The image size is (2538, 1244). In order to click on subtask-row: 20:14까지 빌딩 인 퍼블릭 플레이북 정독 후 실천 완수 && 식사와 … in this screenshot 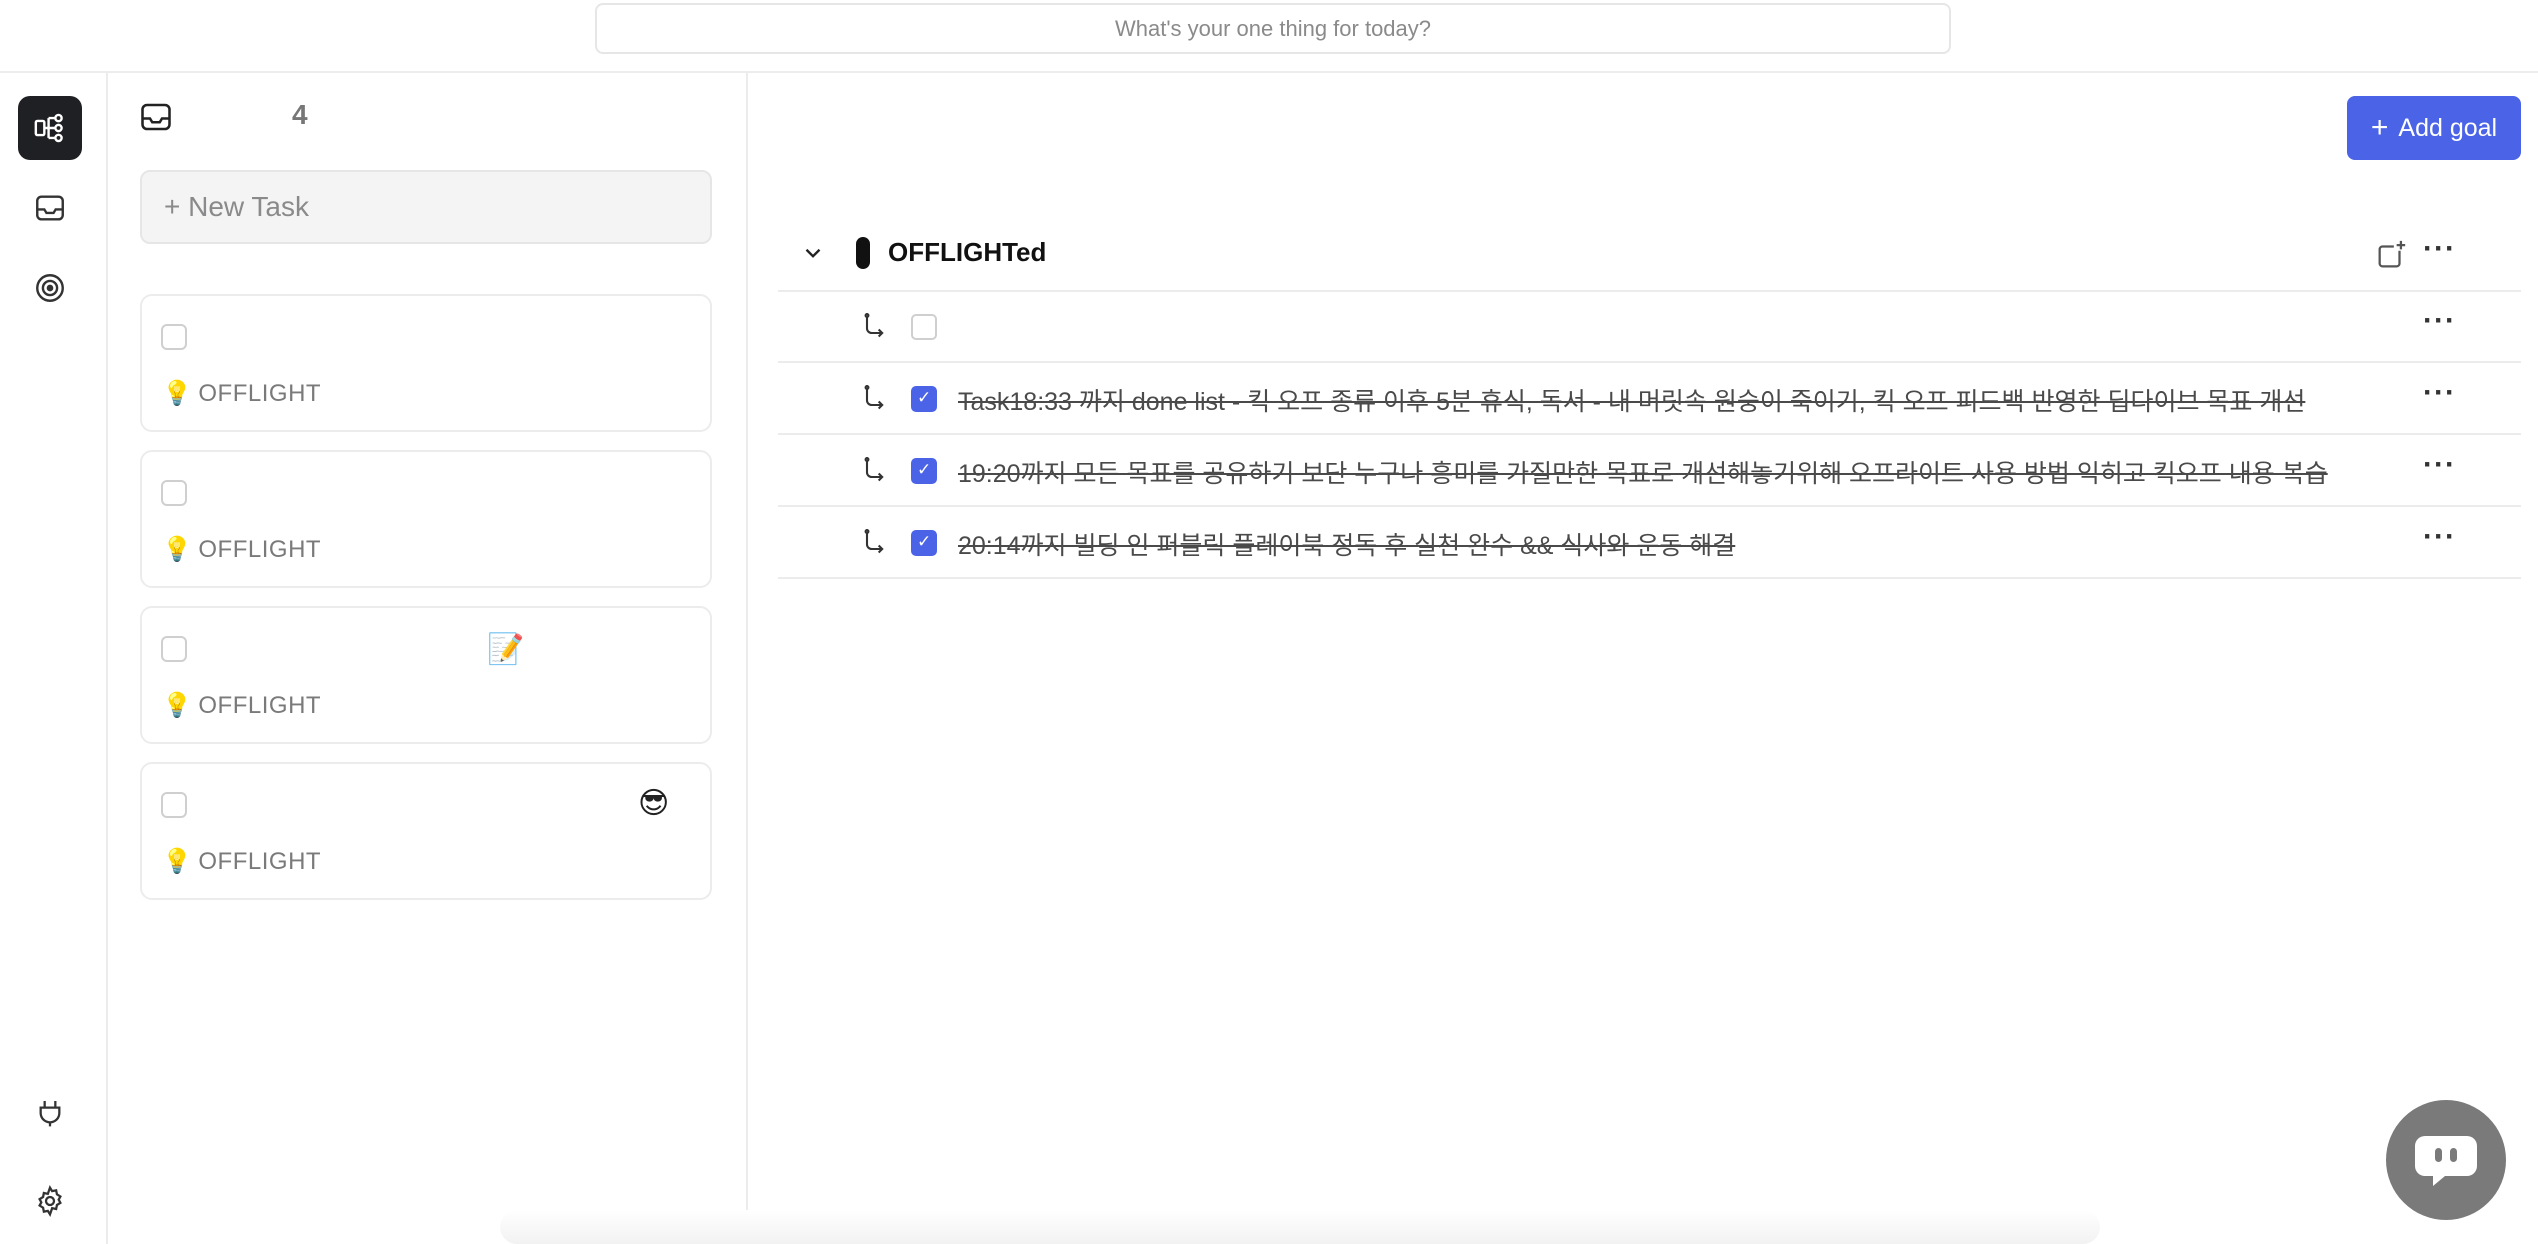, I will do `click(1649, 542)`.